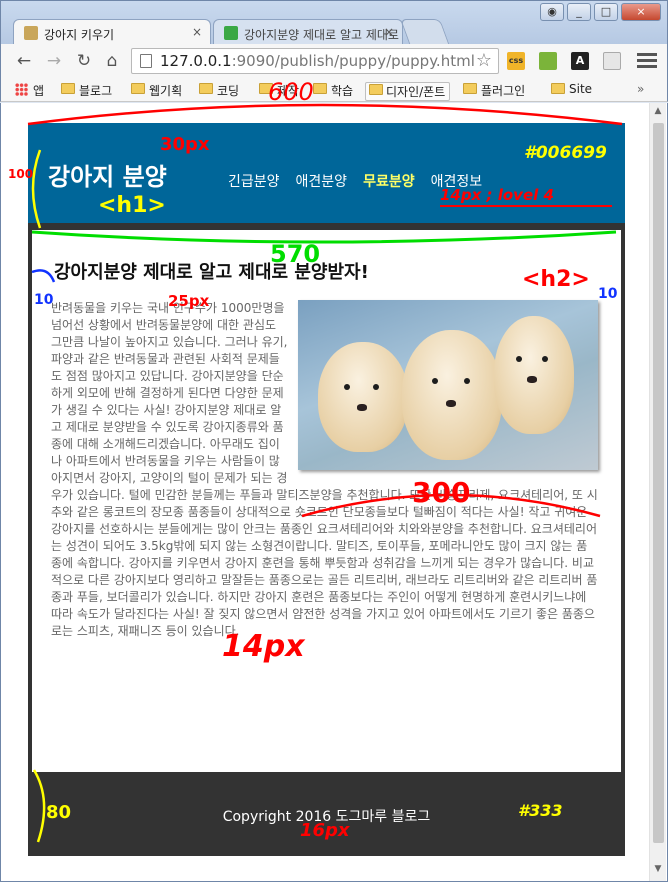 The width and height of the screenshot is (668, 882). I want to click on bookmarks-more-button: », so click(640, 89).